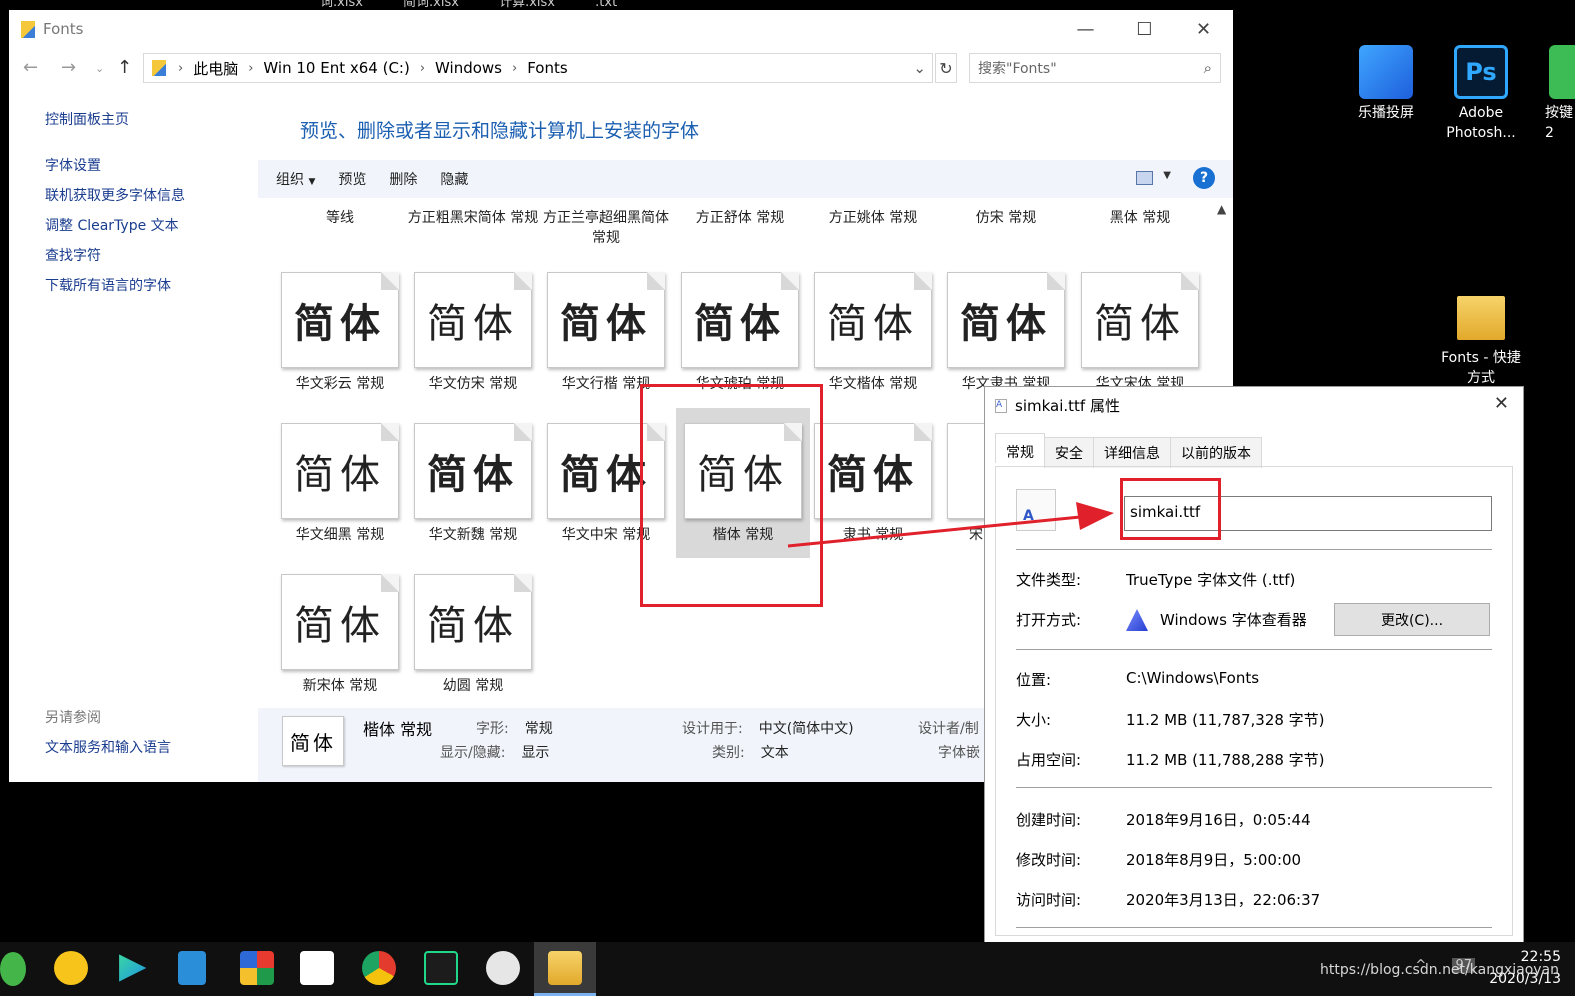 The height and width of the screenshot is (996, 1575). What do you see at coordinates (1440, 970) in the screenshot?
I see `watermark: https://blog.csdn.net/kangxiaoyan` at bounding box center [1440, 970].